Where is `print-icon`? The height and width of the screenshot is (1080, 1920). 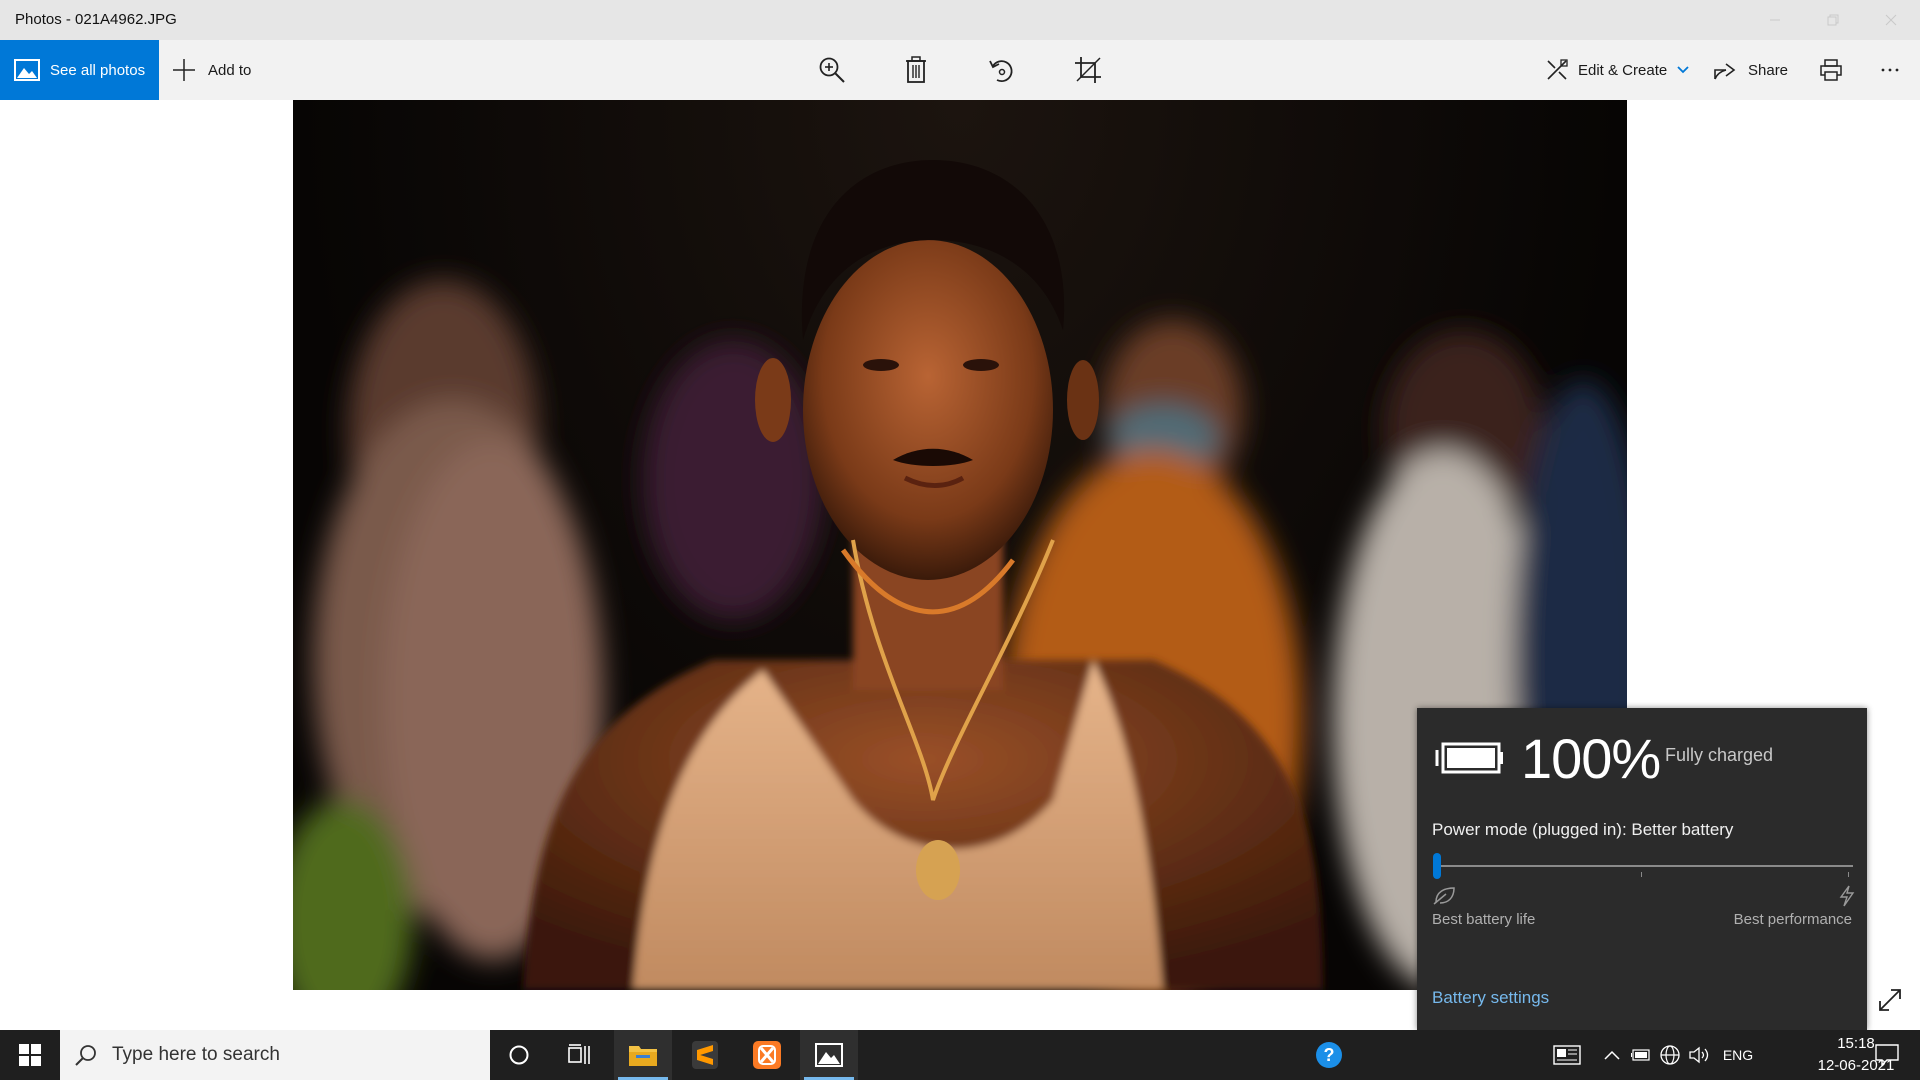
print-icon is located at coordinates (1831, 70).